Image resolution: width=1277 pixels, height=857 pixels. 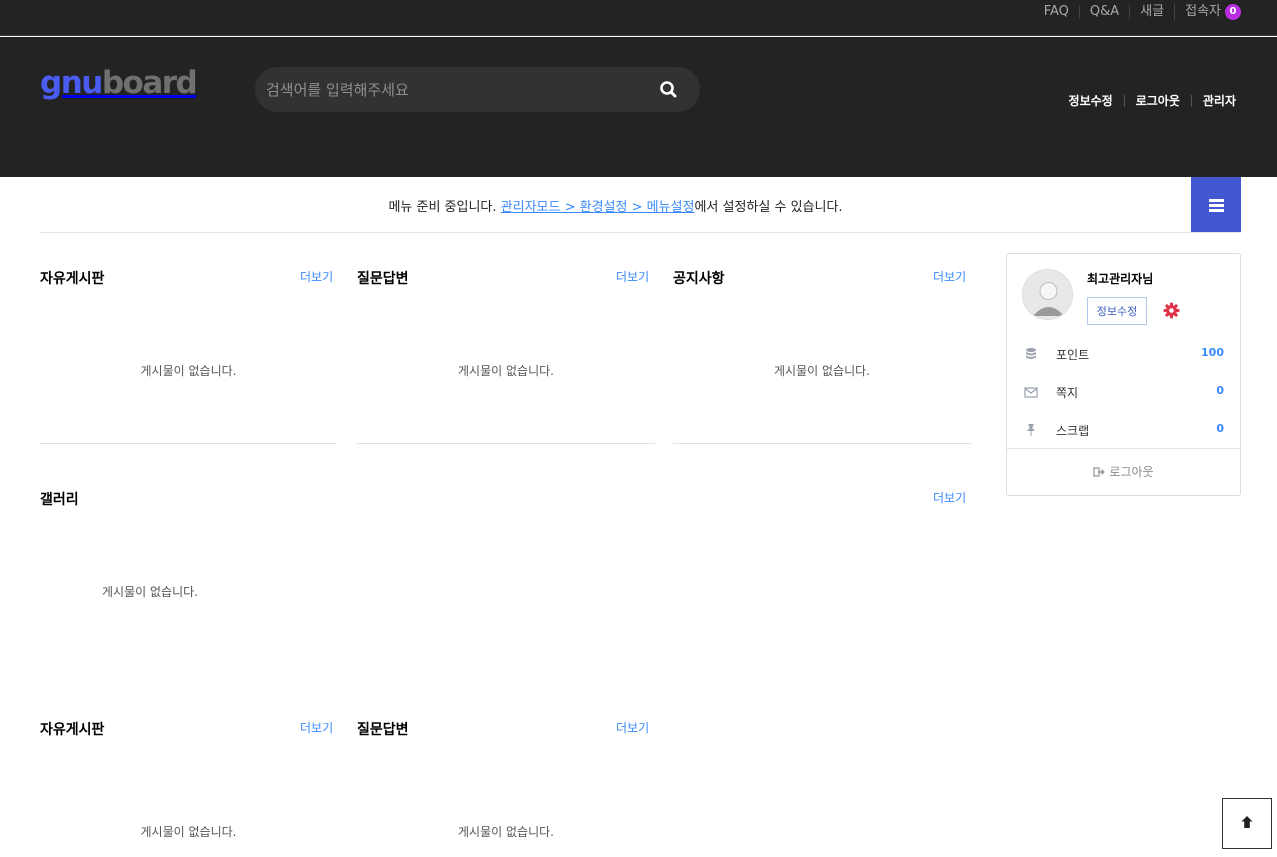 What do you see at coordinates (1091, 101) in the screenshot?
I see `edit-info-link: 정보수정` at bounding box center [1091, 101].